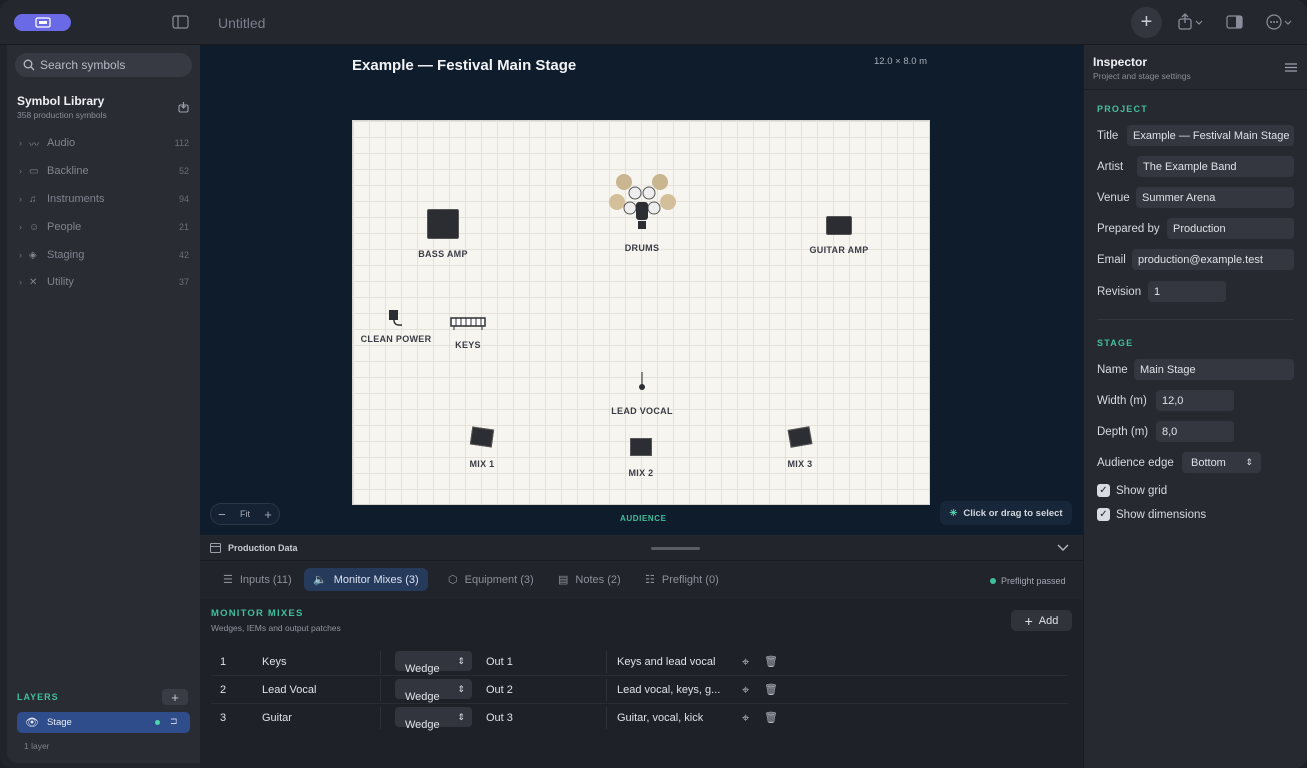 Image resolution: width=1307 pixels, height=768 pixels. Describe the element at coordinates (104, 143) in the screenshot. I see `category-audio: › 〰 Audio 112` at that location.